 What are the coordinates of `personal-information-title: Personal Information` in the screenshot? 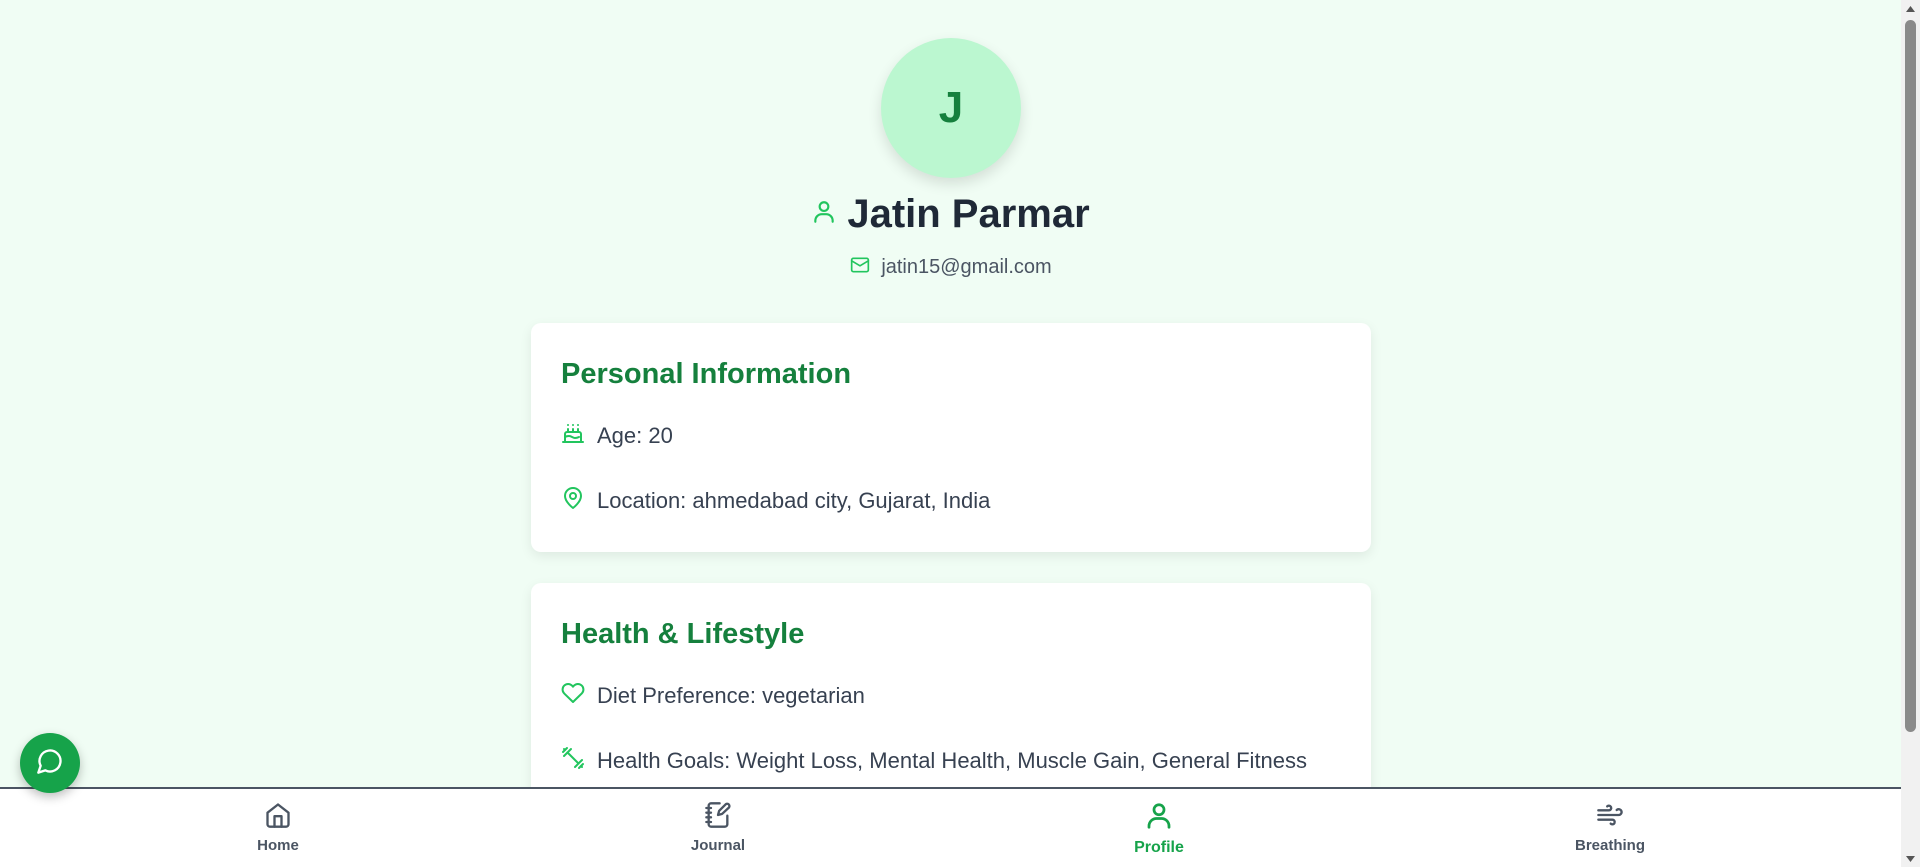 It's located at (706, 374).